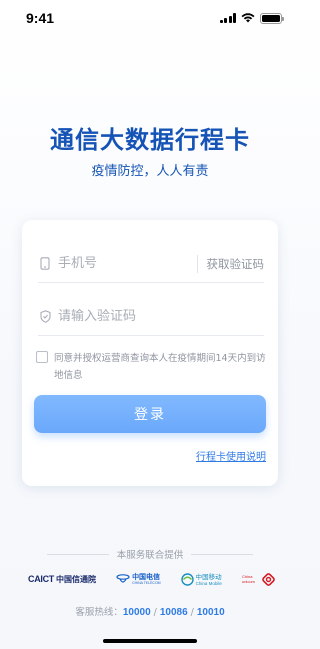 The image size is (320, 649). What do you see at coordinates (137, 612) in the screenshot?
I see `hotline-number-telecom: 10000` at bounding box center [137, 612].